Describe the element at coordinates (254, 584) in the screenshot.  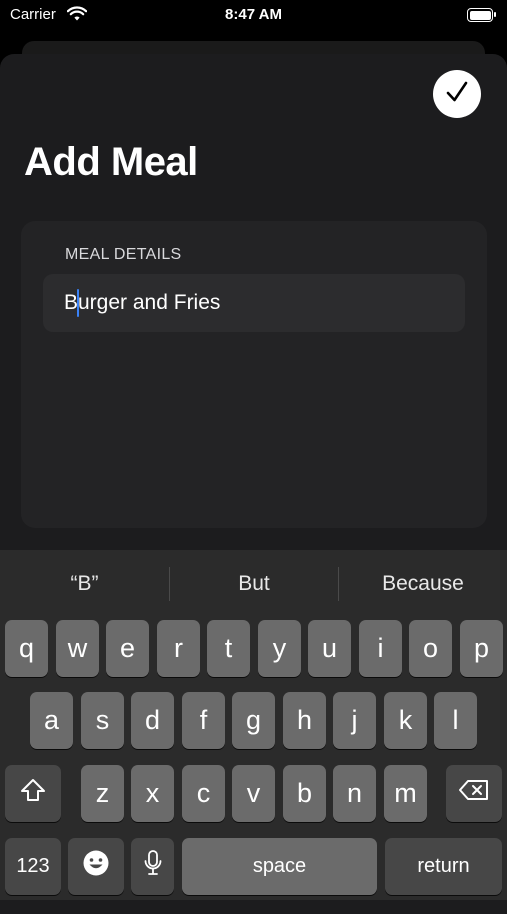
I see `suggestion-2: But` at that location.